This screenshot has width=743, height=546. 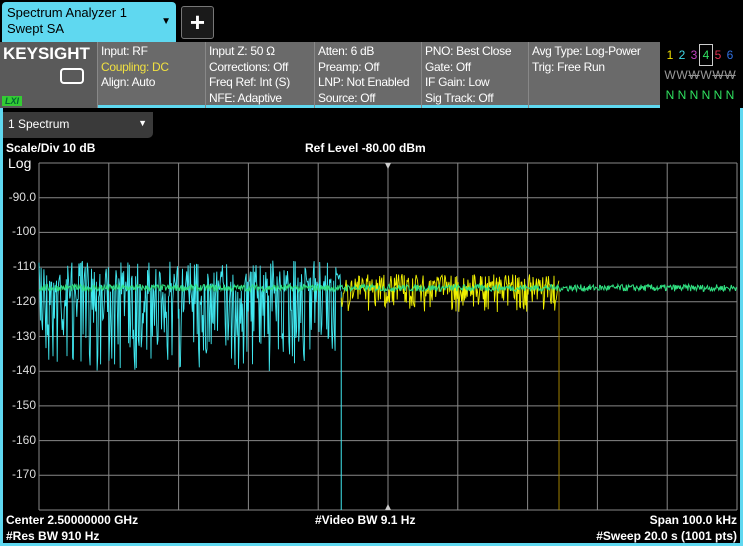 What do you see at coordinates (666, 536) in the screenshot?
I see `sweep: #Sweep 20.0 s (1001 pts)` at bounding box center [666, 536].